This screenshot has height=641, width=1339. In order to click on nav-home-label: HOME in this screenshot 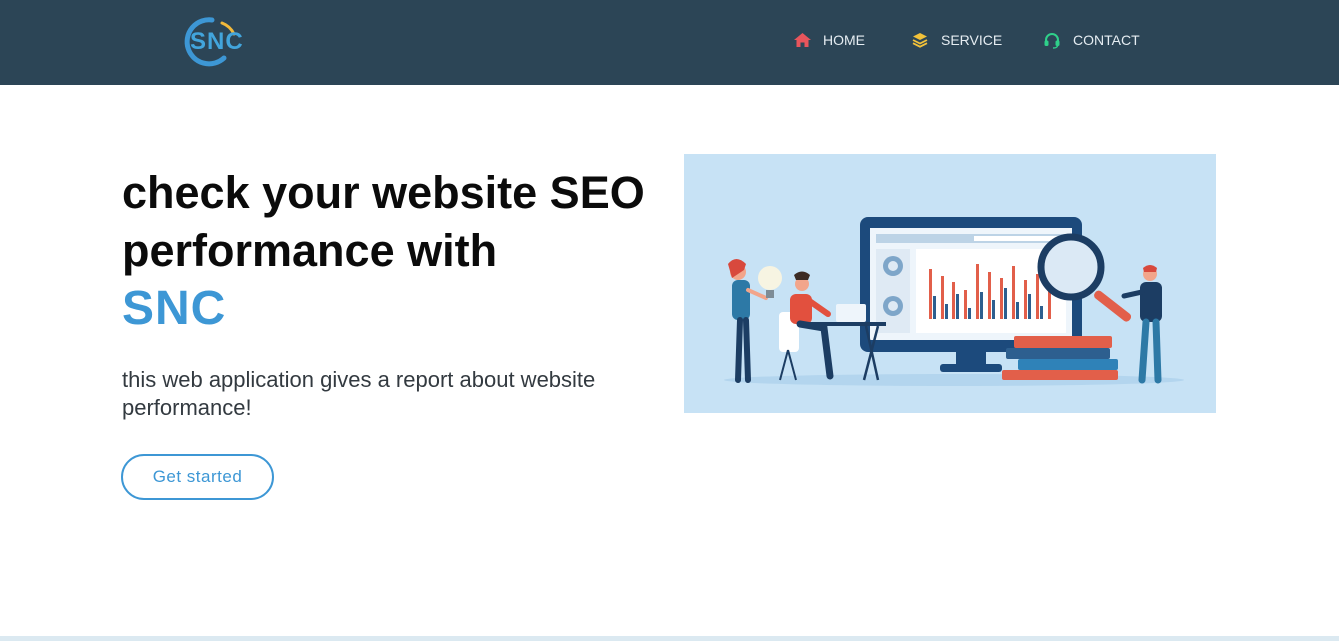, I will do `click(844, 40)`.